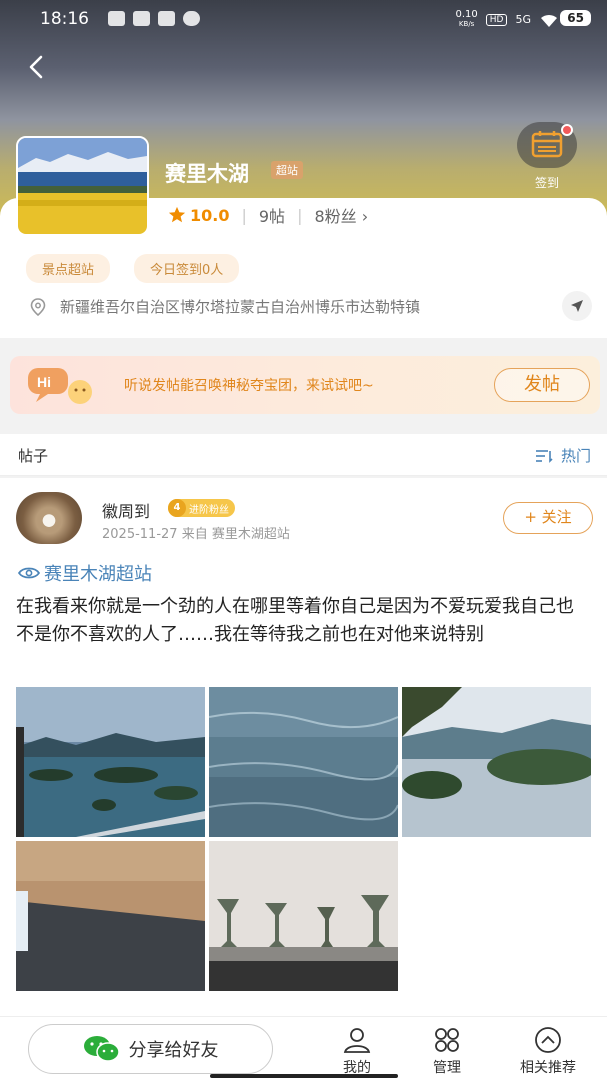  I want to click on fan-level-badge: 4 进阶粉丝, so click(201, 508).